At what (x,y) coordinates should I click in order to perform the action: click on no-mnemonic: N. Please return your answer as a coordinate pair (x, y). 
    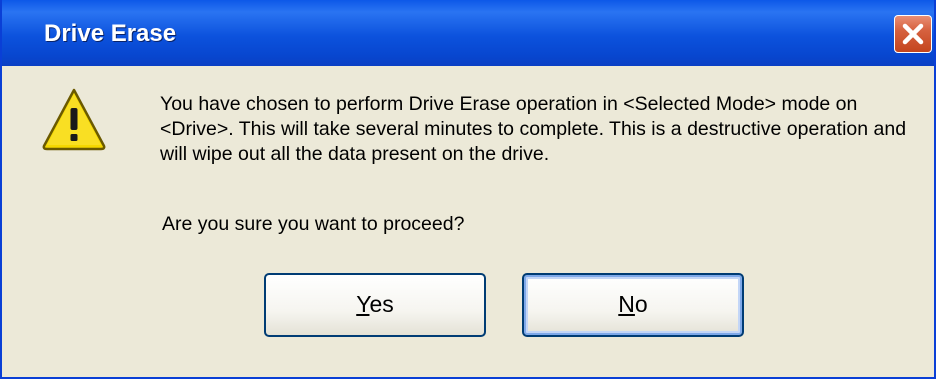
    Looking at the image, I should click on (626, 304).